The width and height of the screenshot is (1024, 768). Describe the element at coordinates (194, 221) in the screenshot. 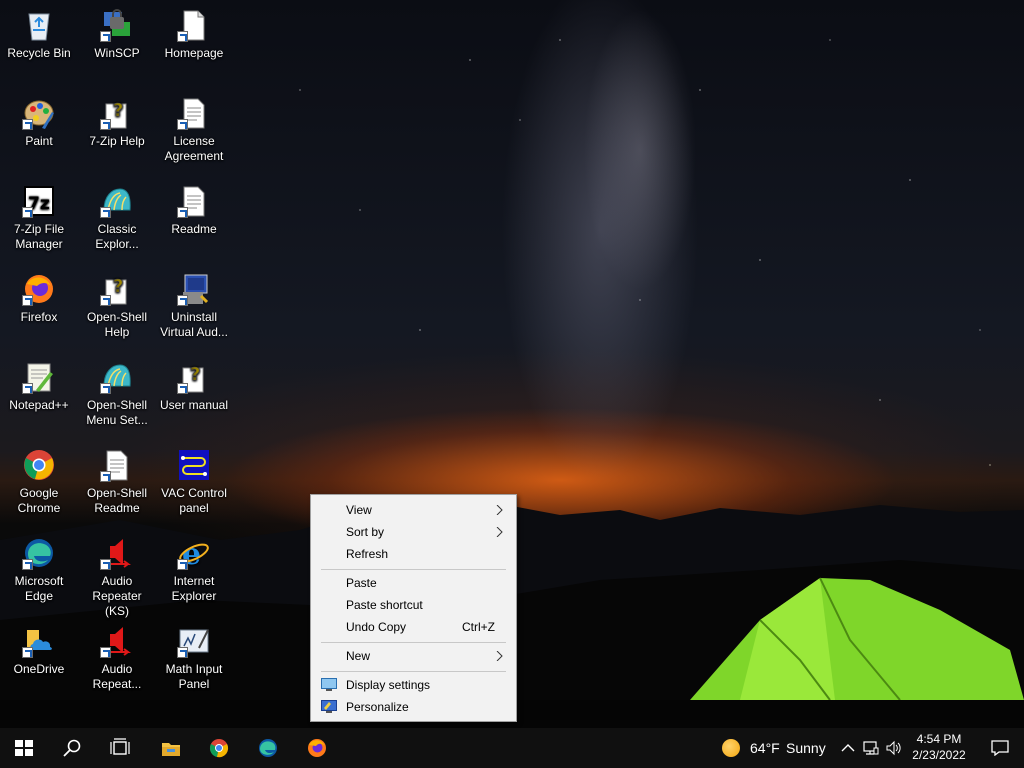

I see `desktop-icon-readme: Readme` at that location.